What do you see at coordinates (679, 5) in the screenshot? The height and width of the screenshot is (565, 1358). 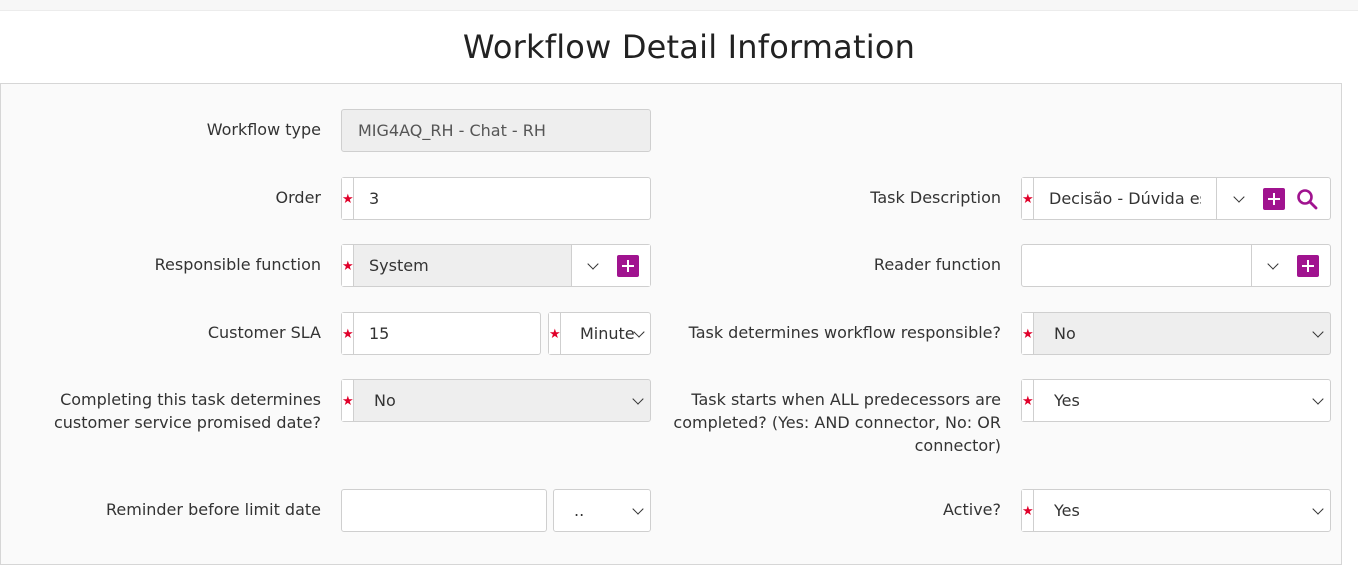 I see `top-bar` at bounding box center [679, 5].